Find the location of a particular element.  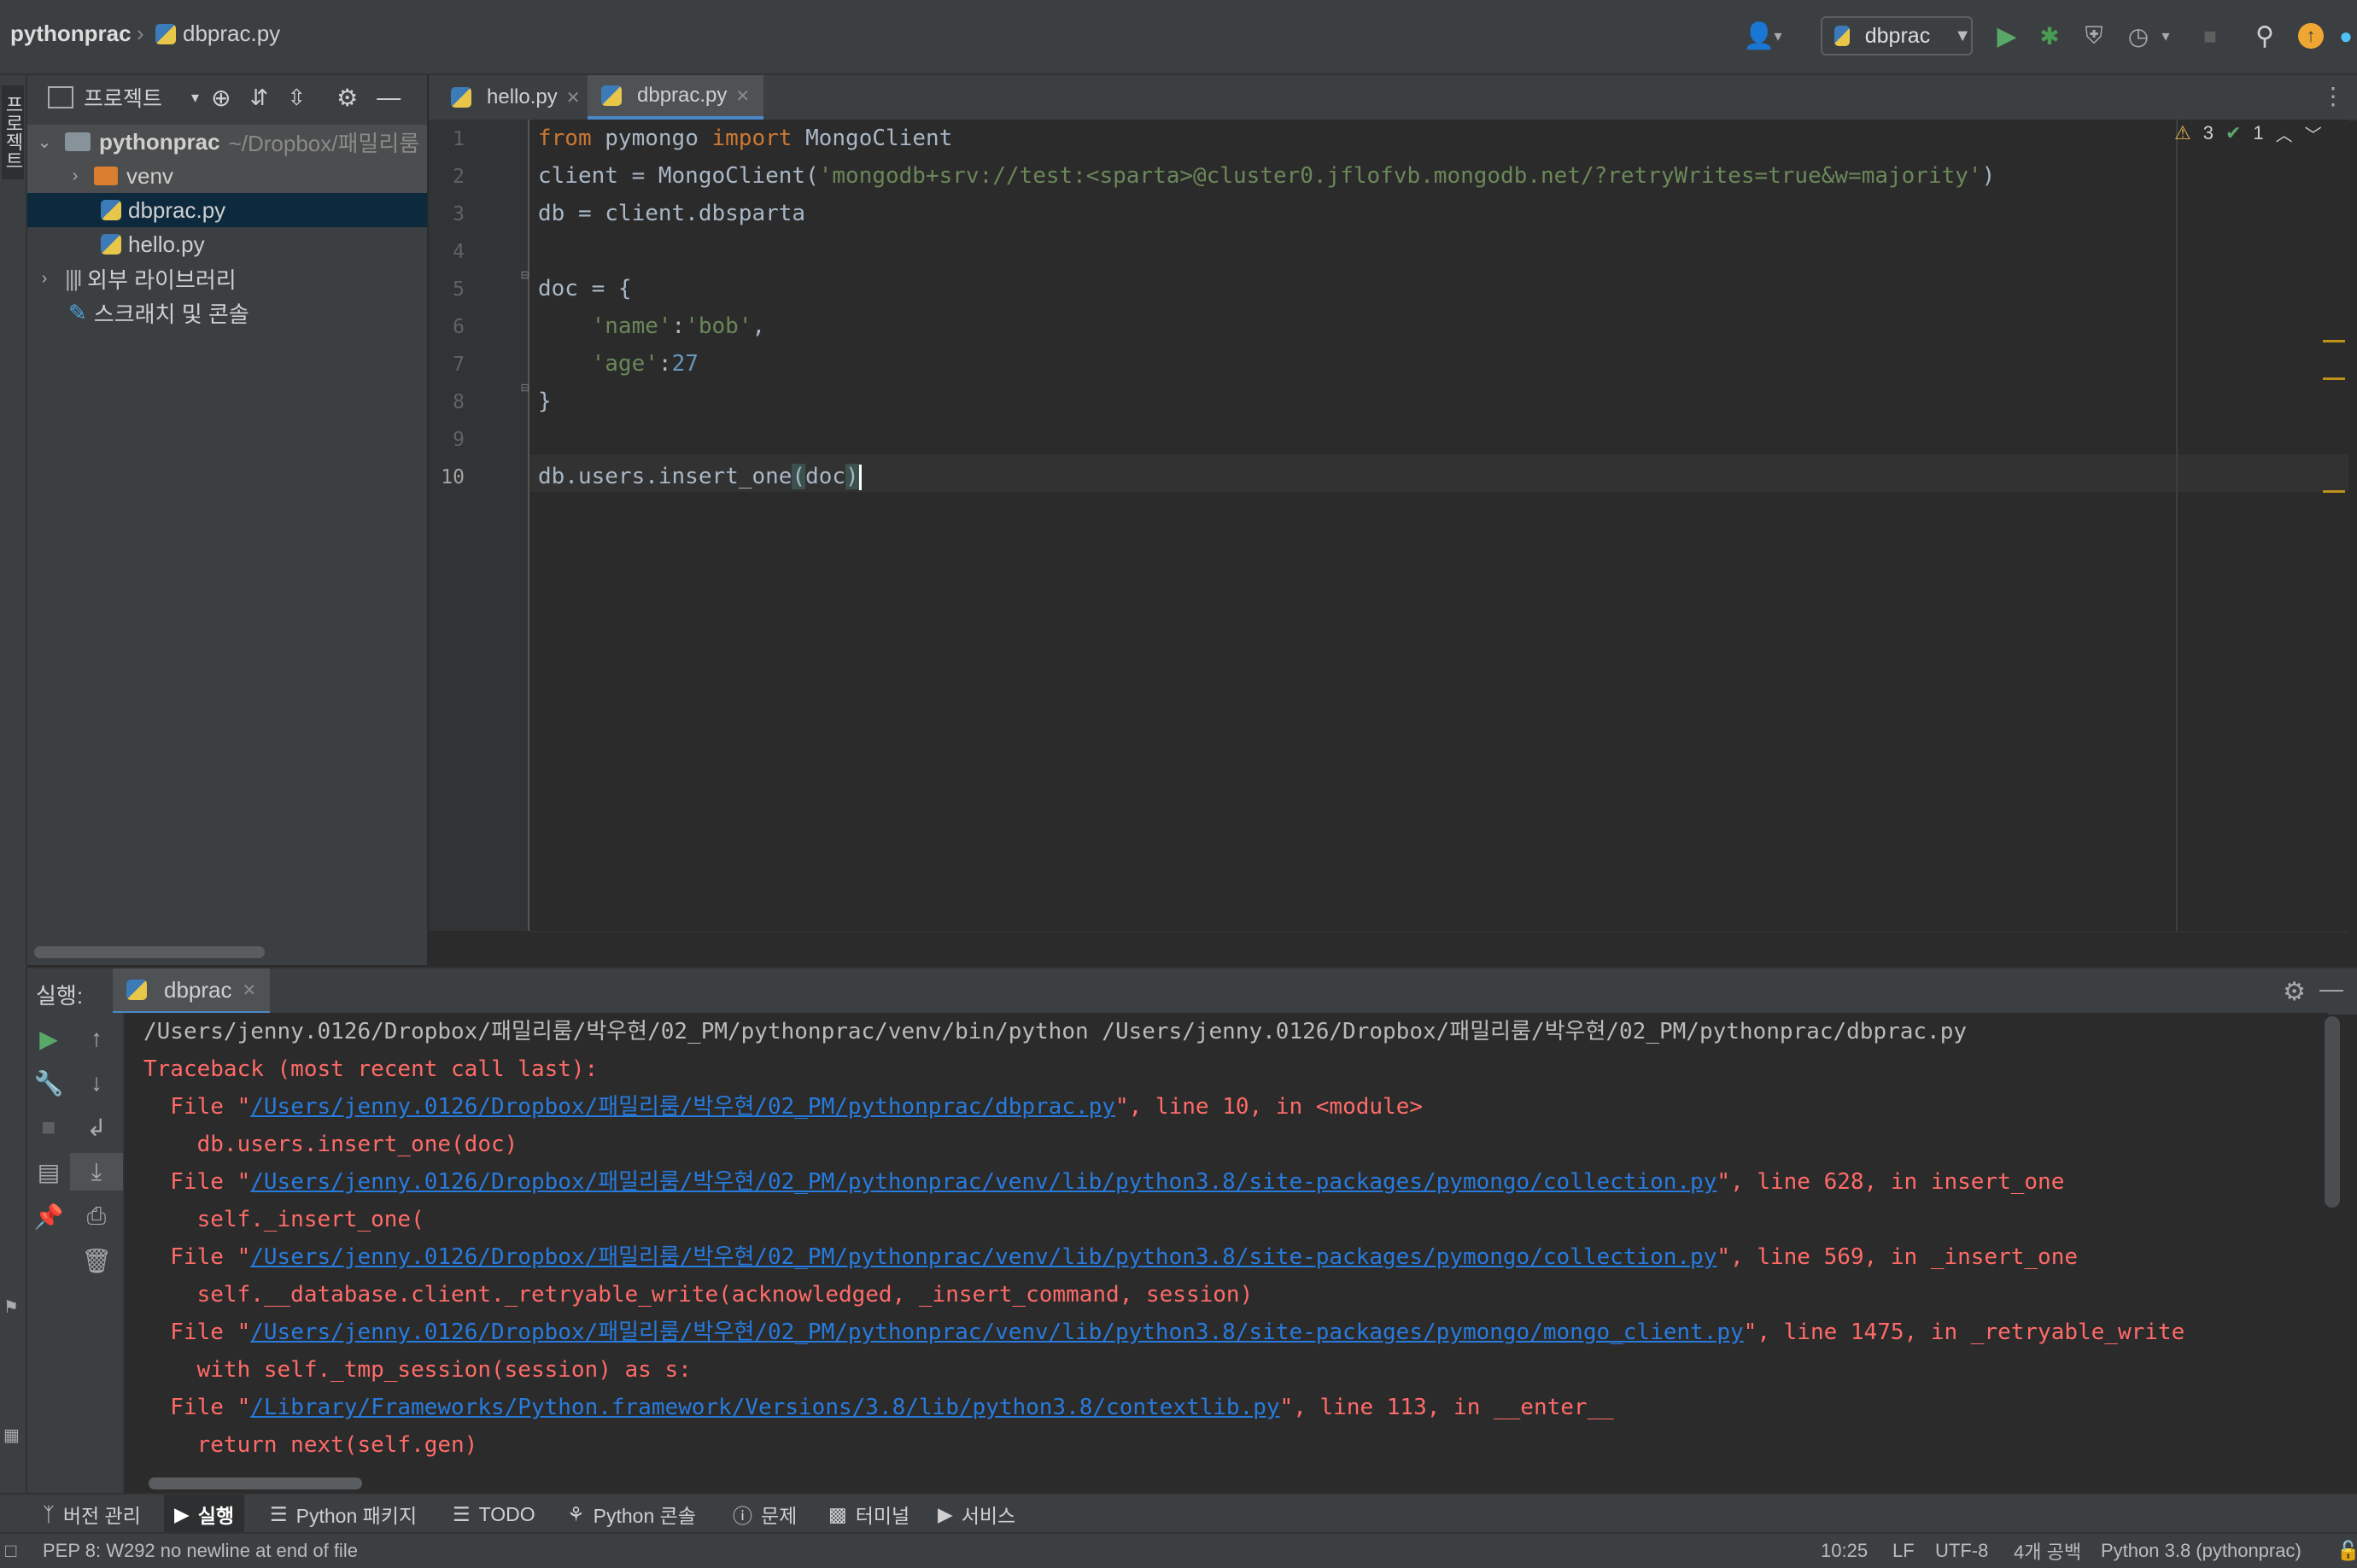

tool-python-console: ⚘ Python 콘솔 is located at coordinates (631, 1514).